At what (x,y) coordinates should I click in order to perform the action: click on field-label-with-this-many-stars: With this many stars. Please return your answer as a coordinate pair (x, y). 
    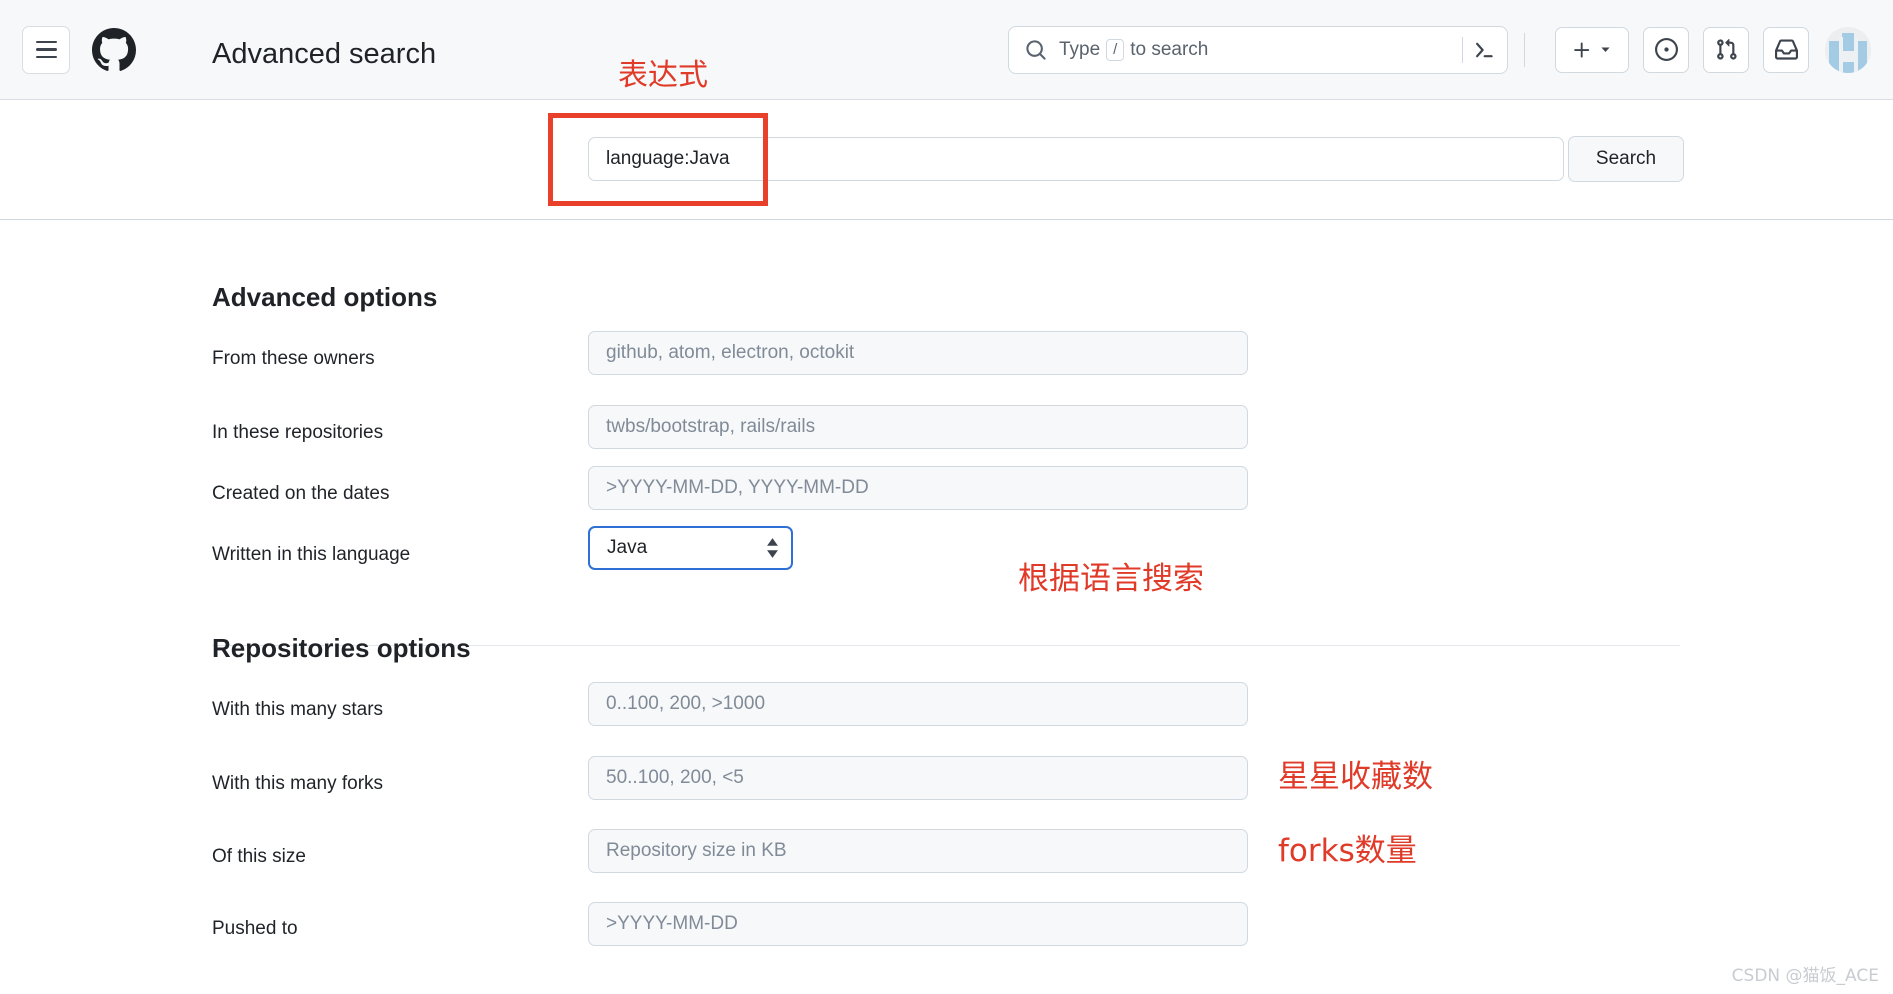
    Looking at the image, I should click on (298, 709).